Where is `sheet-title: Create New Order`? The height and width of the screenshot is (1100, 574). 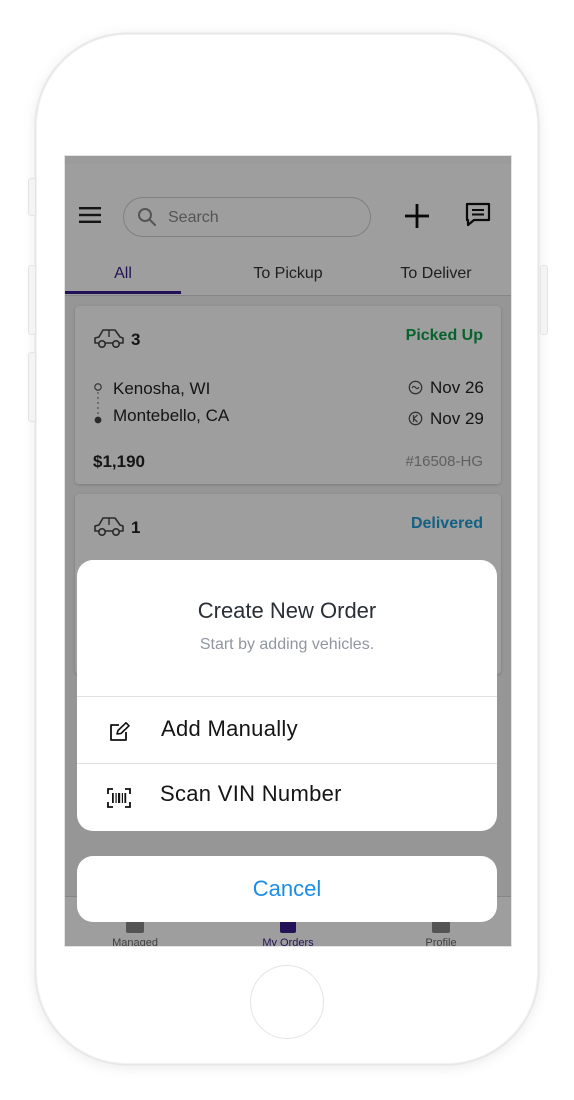 sheet-title: Create New Order is located at coordinates (287, 610).